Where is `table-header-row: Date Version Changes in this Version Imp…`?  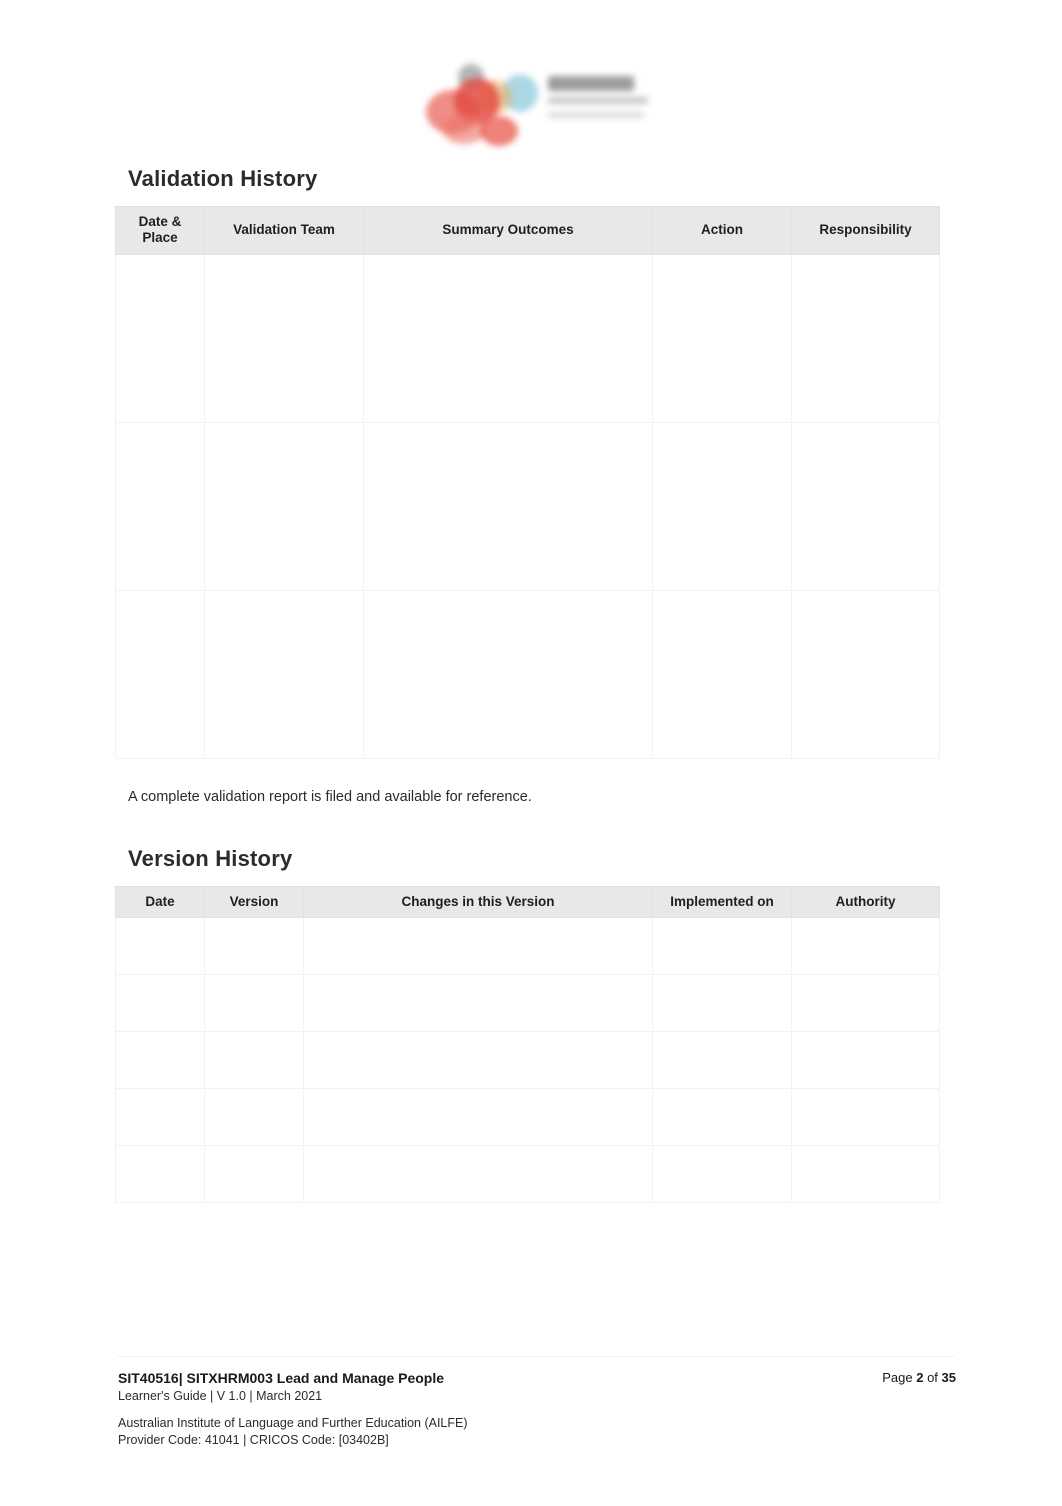 table-header-row: Date Version Changes in this Version Imp… is located at coordinates (527, 902).